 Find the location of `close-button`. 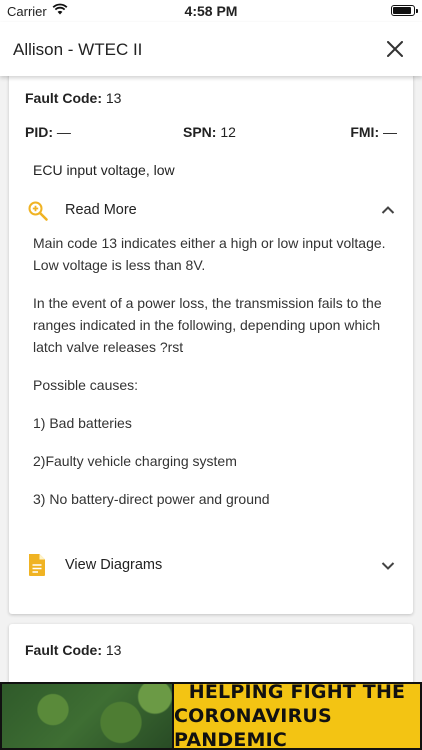

close-button is located at coordinates (395, 49).